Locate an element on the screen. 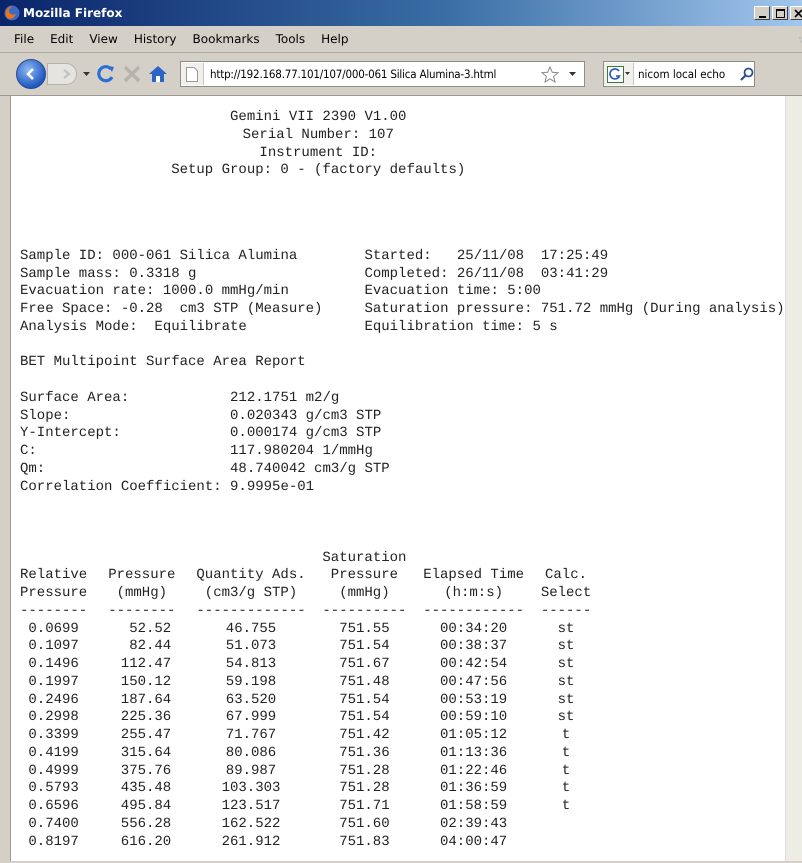 The width and height of the screenshot is (802, 863). report-header-line: Setup Group: 0 - (factory defaults) is located at coordinates (318, 171).